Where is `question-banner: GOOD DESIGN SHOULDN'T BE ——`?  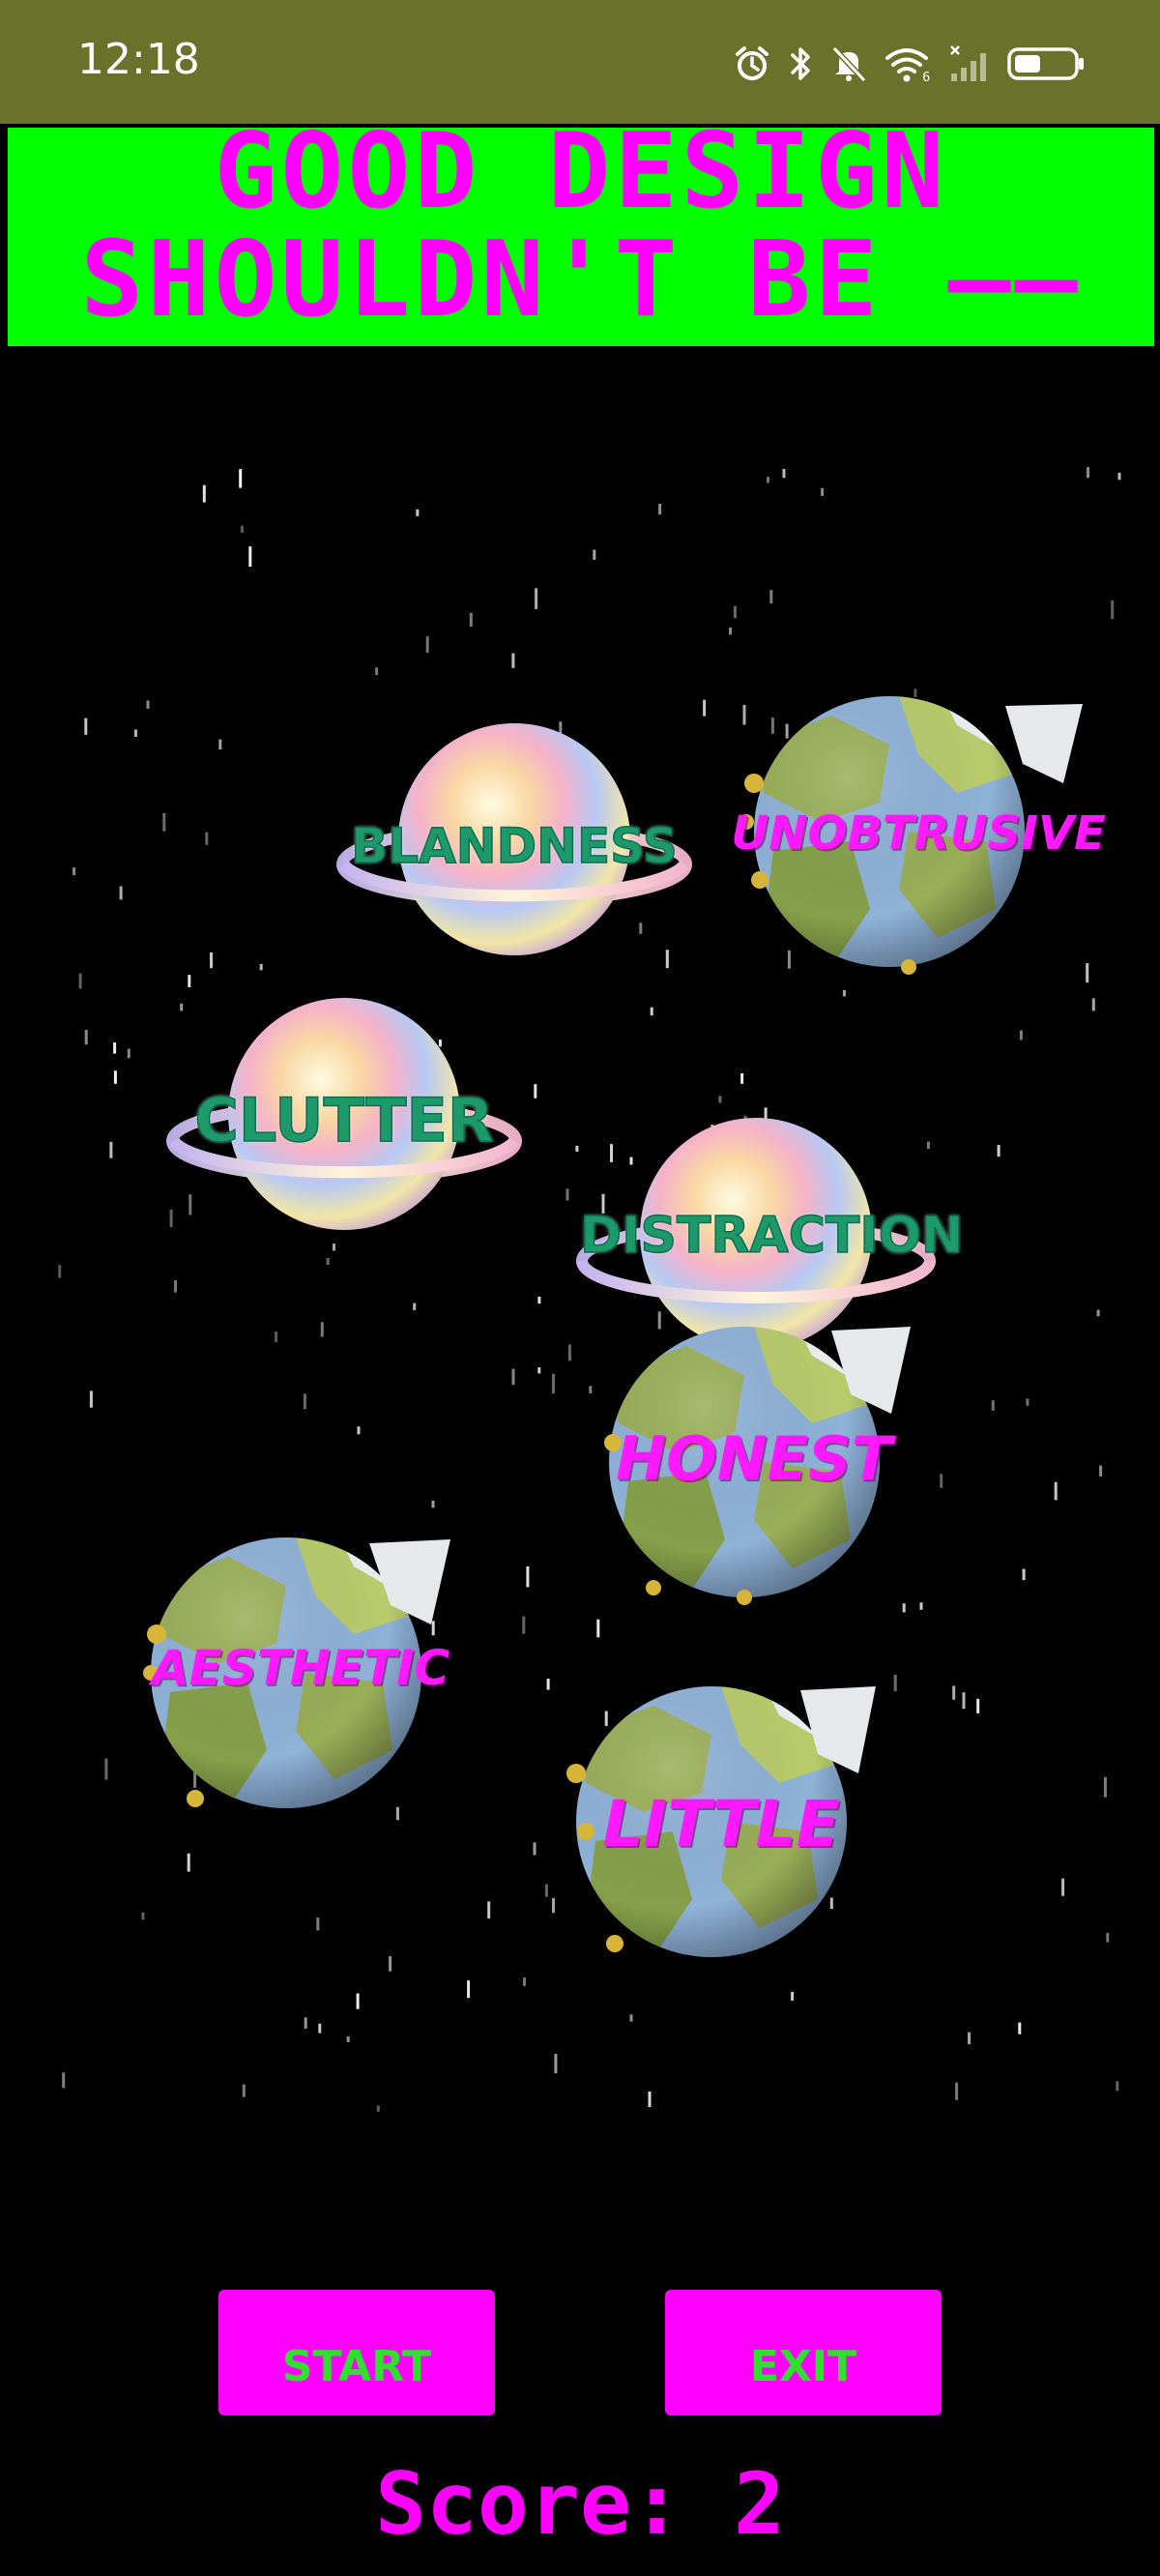
question-banner: GOOD DESIGN SHOULDN'T BE —— is located at coordinates (581, 237).